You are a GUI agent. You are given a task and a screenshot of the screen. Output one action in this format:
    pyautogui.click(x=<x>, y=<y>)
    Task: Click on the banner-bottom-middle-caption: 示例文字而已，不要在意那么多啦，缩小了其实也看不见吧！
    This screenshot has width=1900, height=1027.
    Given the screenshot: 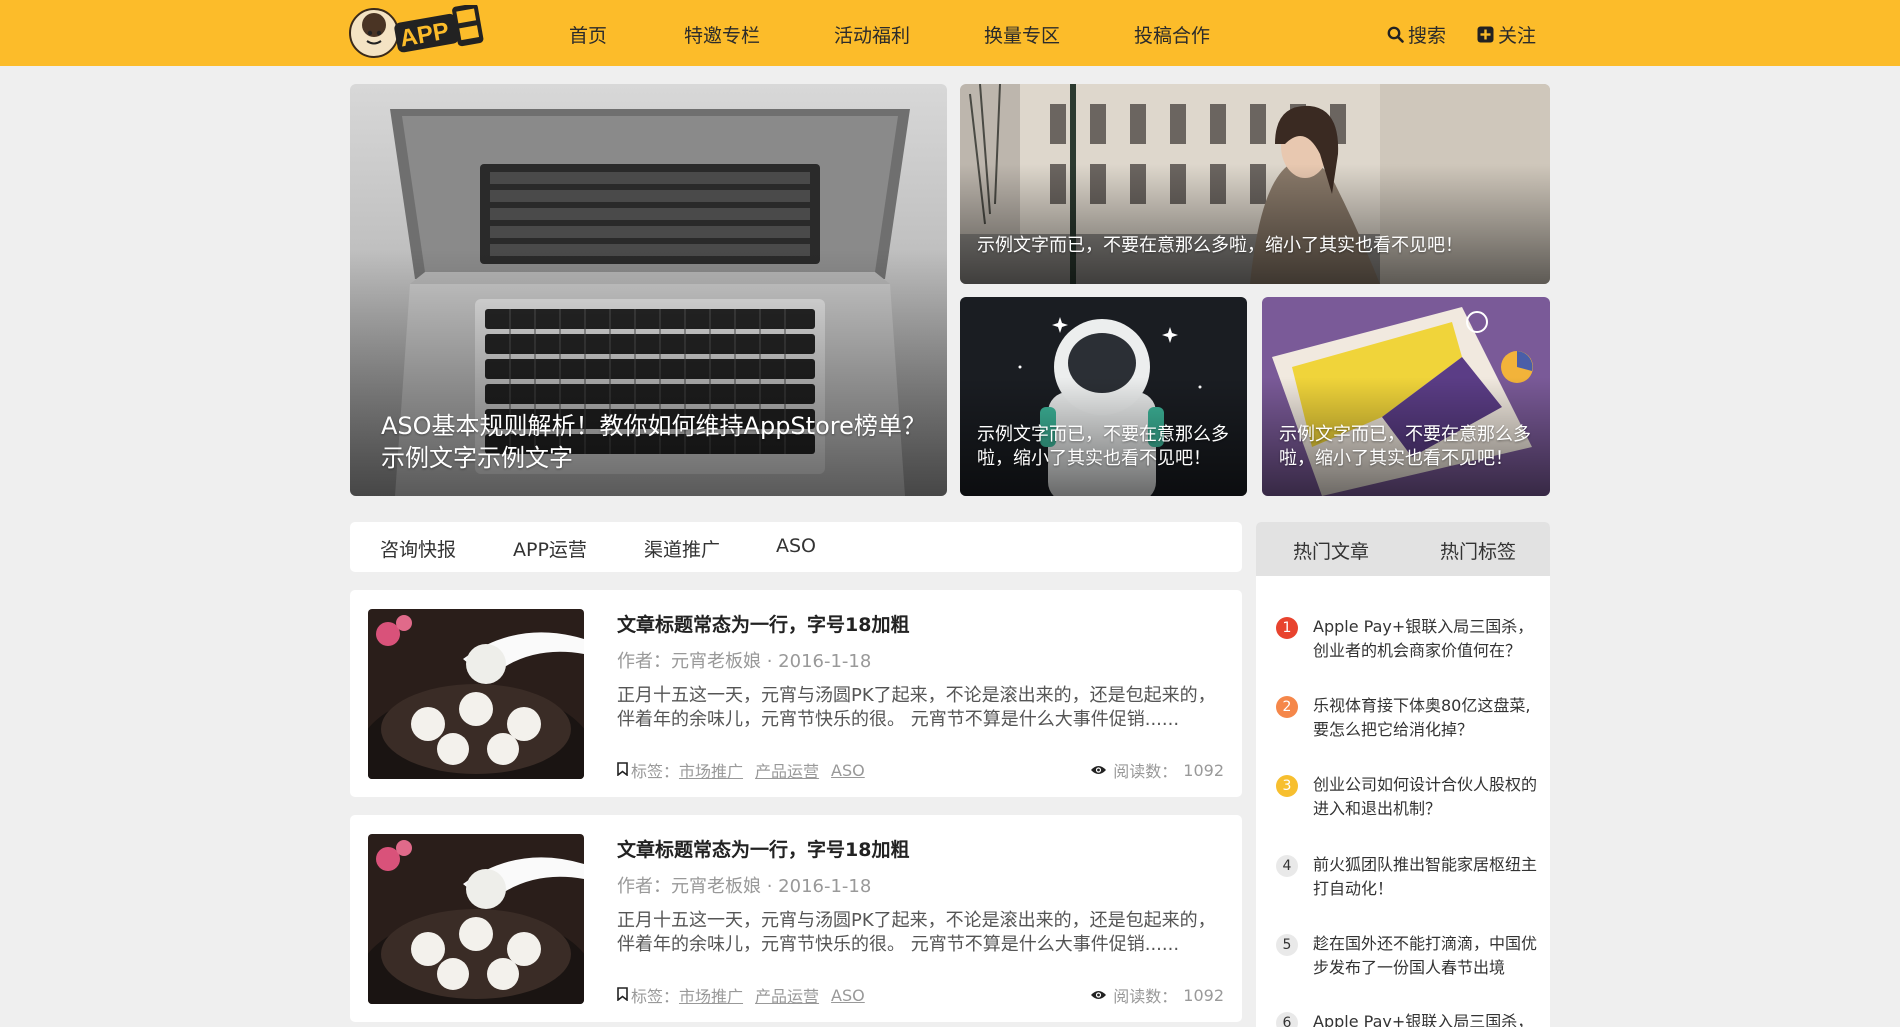 What is the action you would take?
    pyautogui.click(x=1103, y=446)
    